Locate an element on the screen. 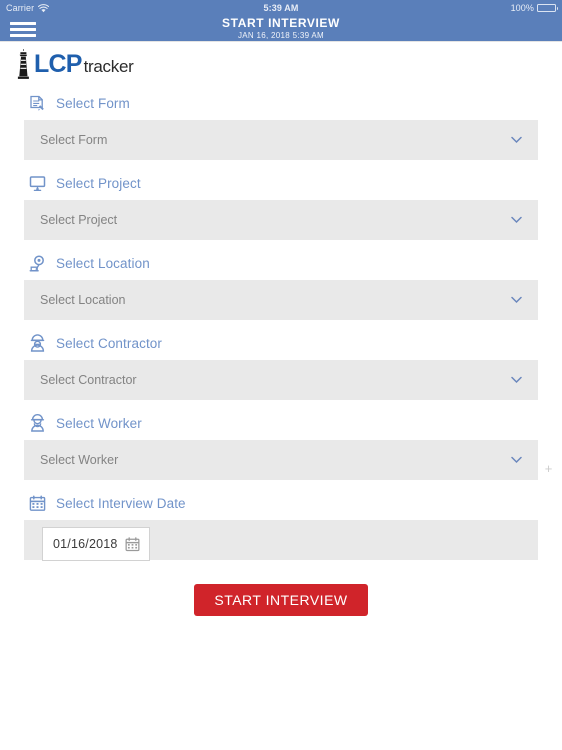 This screenshot has height=750, width=562. interview-date-row: 01/16/2018 is located at coordinates (281, 540).